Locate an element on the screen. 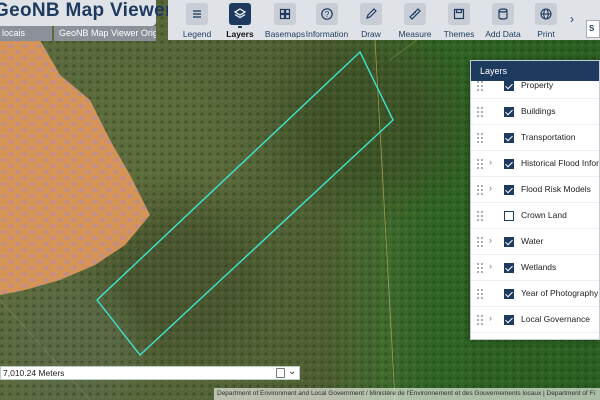 This screenshot has height=400, width=600. list-icon is located at coordinates (197, 14).